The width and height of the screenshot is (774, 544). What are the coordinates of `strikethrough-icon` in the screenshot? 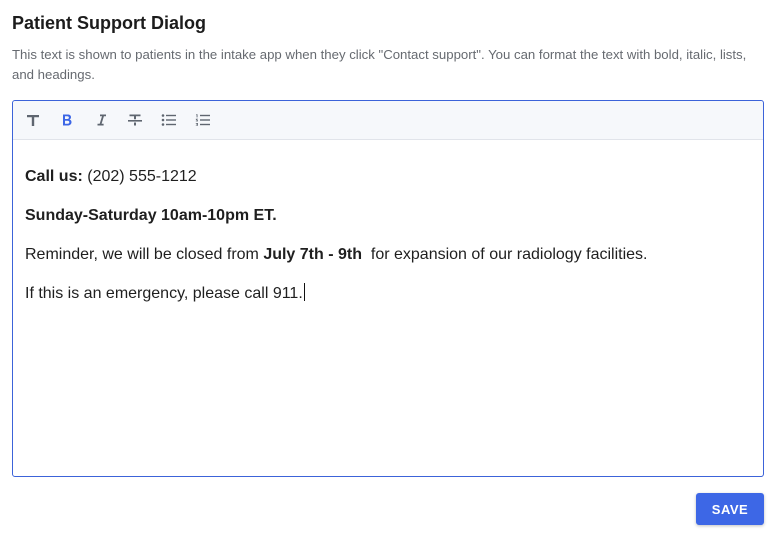 It's located at (135, 120).